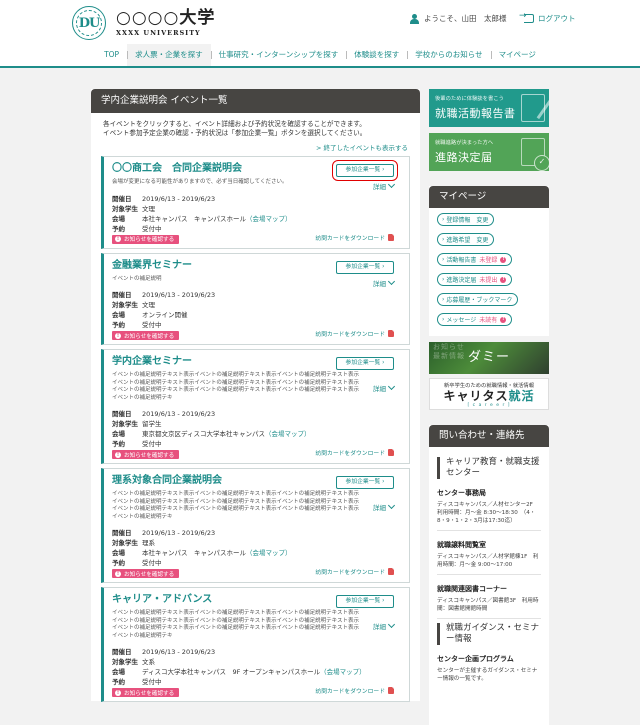 This screenshot has width=640, height=725. Describe the element at coordinates (226, 434) in the screenshot. I see `event-venue: 東京都文京区ディスコ大学本社キャンパス（会場マップ）` at that location.